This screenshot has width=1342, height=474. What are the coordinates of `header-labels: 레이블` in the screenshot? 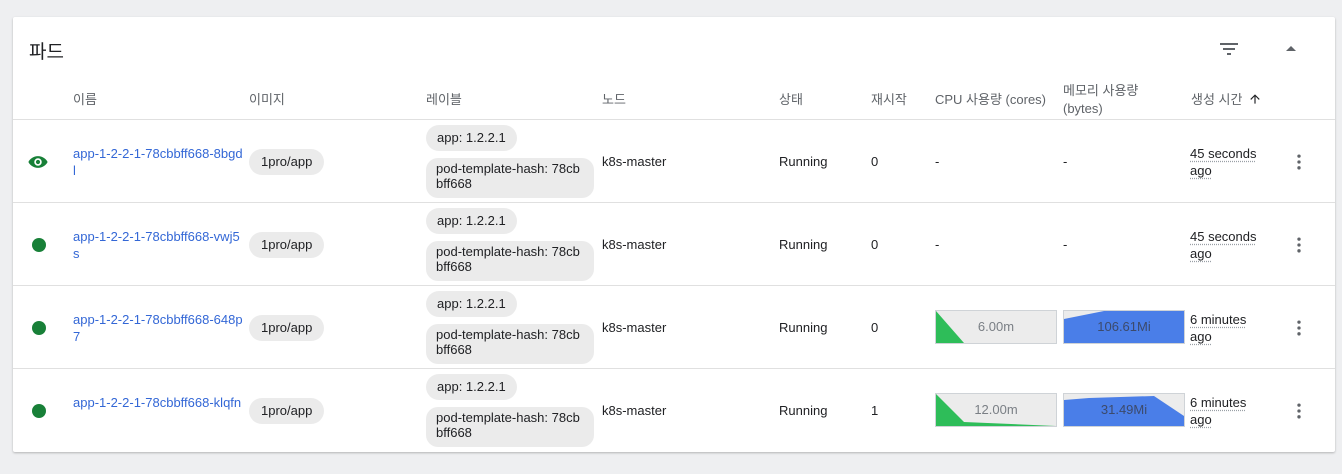 It's located at (444, 99).